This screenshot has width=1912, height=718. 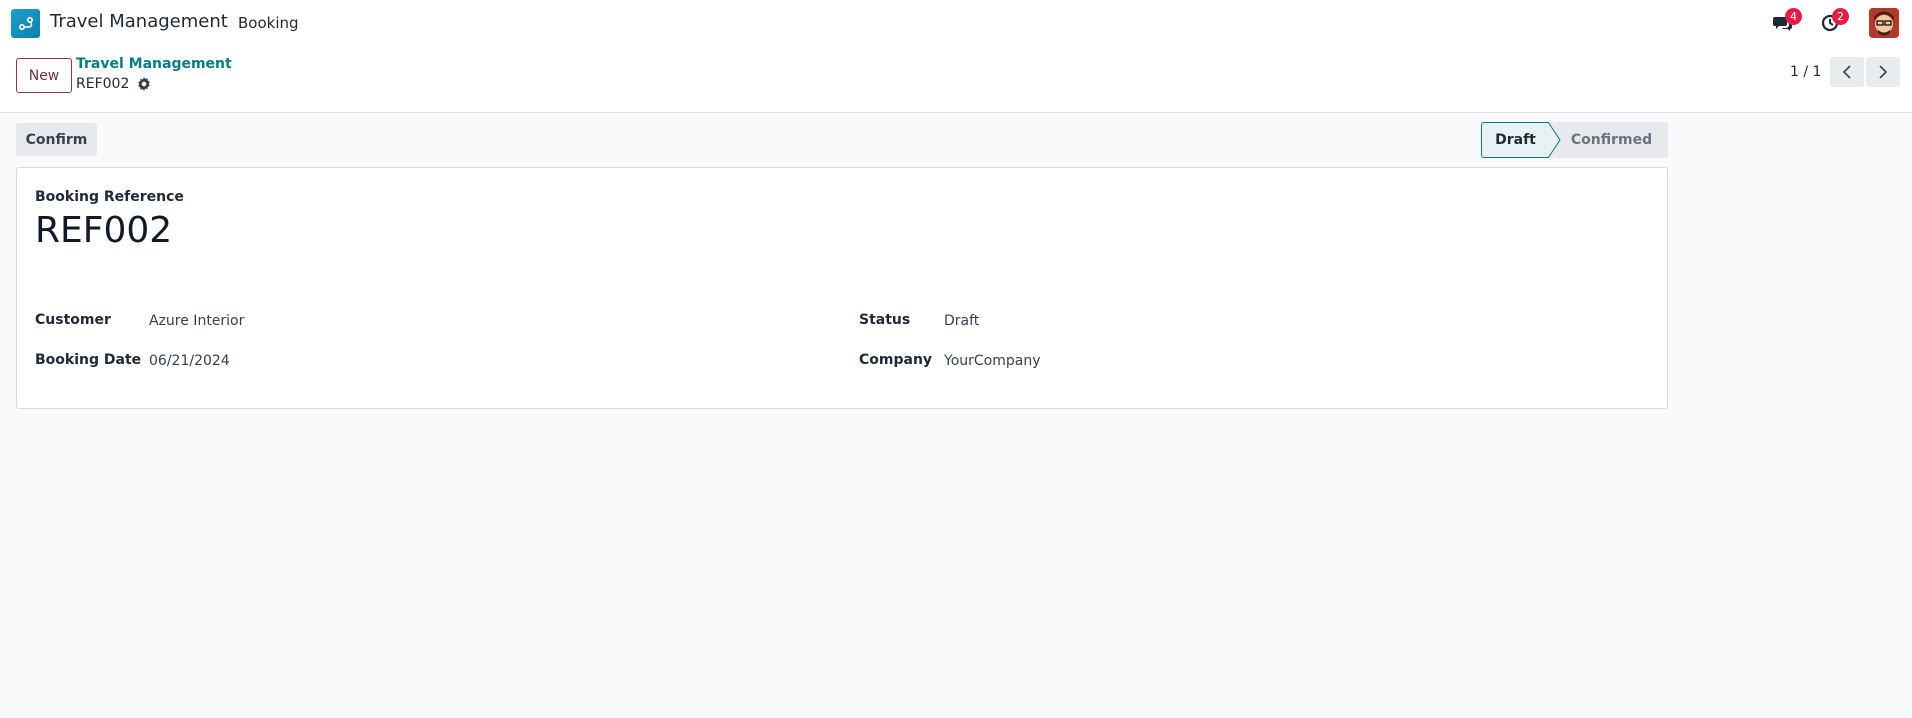 I want to click on customer-field: Azure Interior, so click(x=196, y=321).